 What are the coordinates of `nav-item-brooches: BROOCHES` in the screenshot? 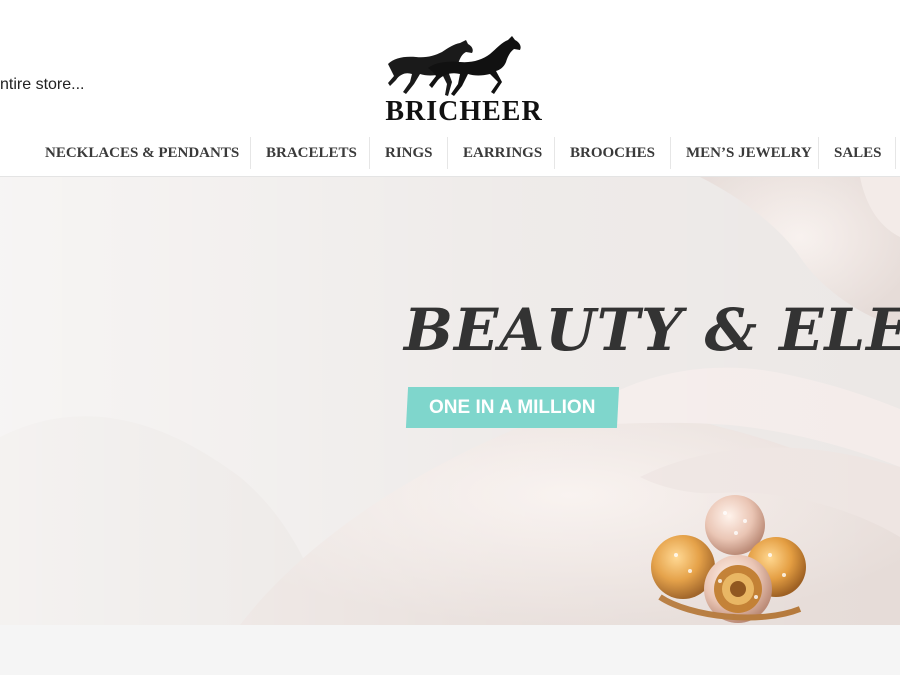 It's located at (612, 153).